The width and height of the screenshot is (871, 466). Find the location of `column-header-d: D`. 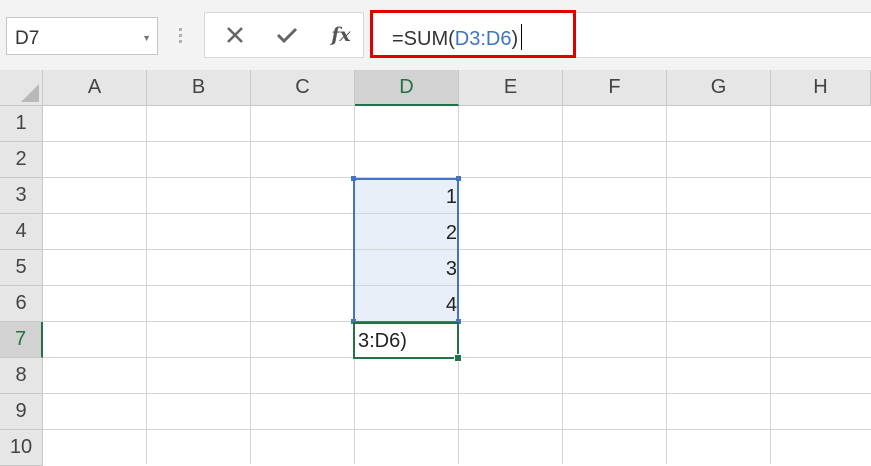

column-header-d: D is located at coordinates (407, 88).